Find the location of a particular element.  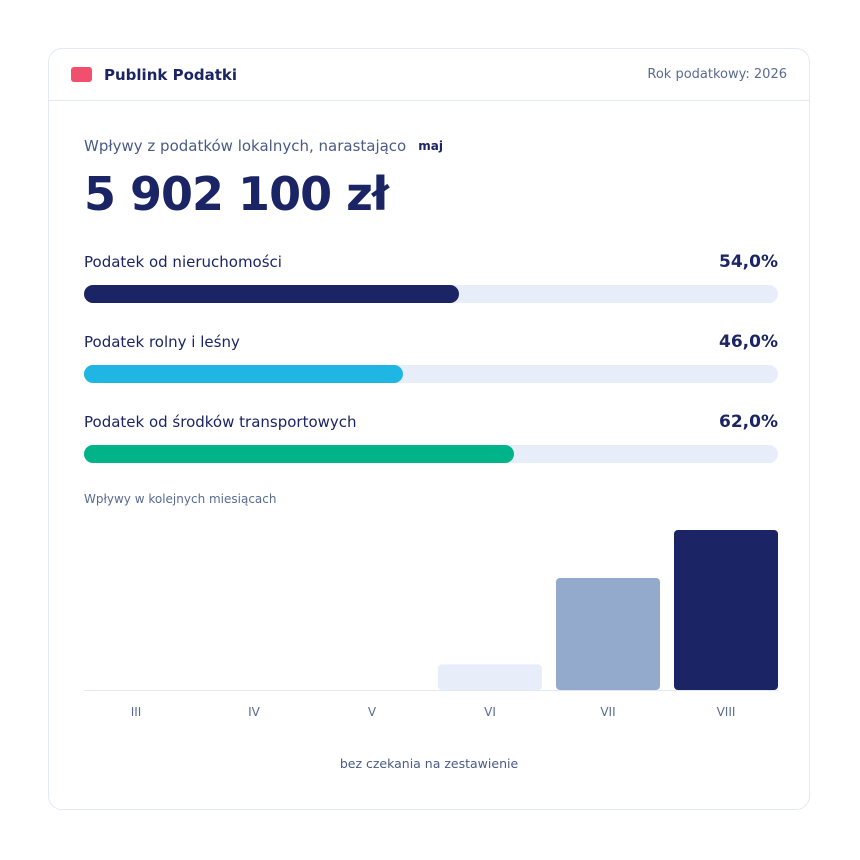

bar-vi is located at coordinates (490, 677).